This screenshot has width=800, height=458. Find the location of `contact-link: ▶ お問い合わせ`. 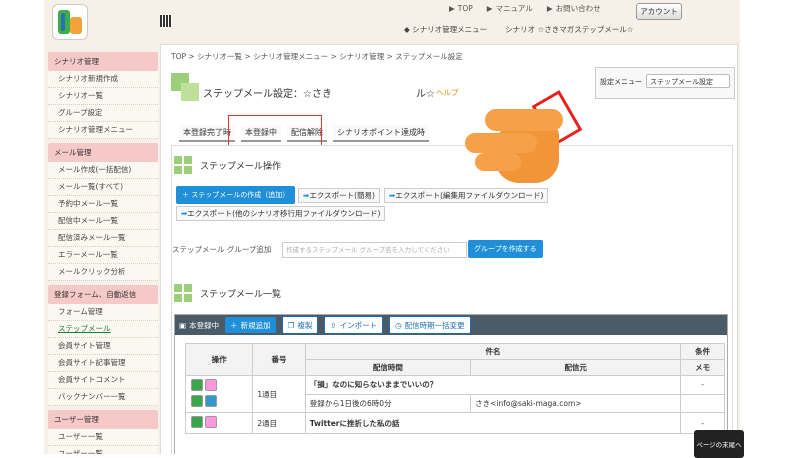

contact-link: ▶ お問い合わせ is located at coordinates (574, 8).